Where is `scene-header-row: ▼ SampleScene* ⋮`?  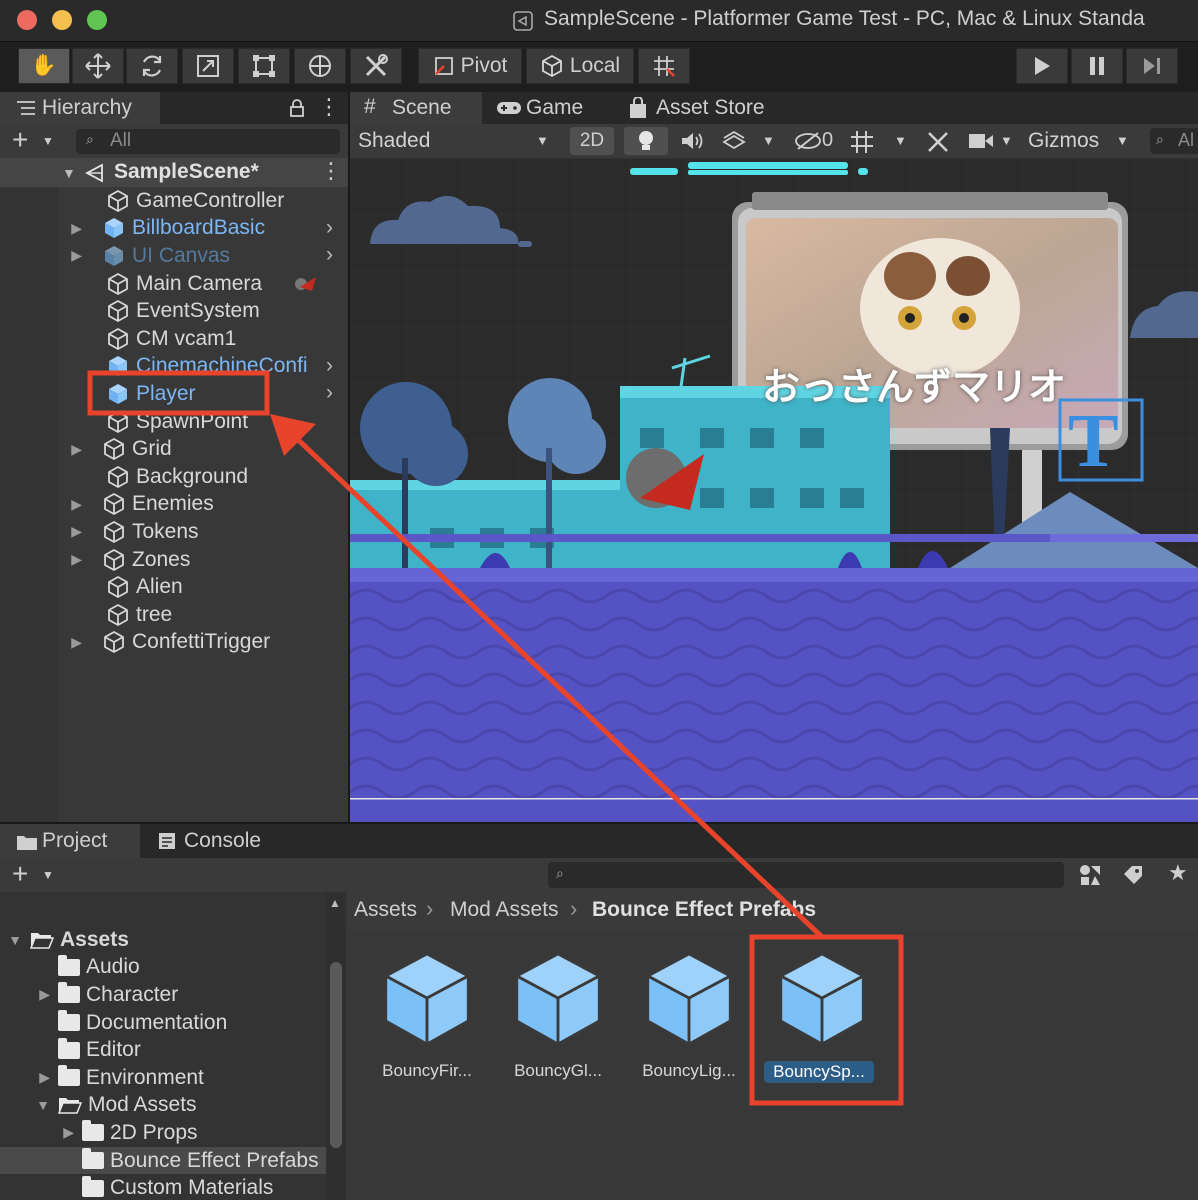 scene-header-row: ▼ SampleScene* ⋮ is located at coordinates (174, 172).